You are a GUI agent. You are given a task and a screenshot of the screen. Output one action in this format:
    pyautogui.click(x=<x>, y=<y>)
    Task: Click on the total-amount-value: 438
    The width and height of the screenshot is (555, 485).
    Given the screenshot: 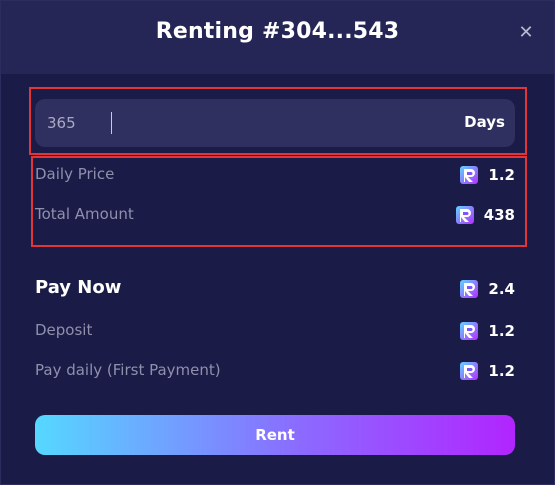 What is the action you would take?
    pyautogui.click(x=499, y=215)
    